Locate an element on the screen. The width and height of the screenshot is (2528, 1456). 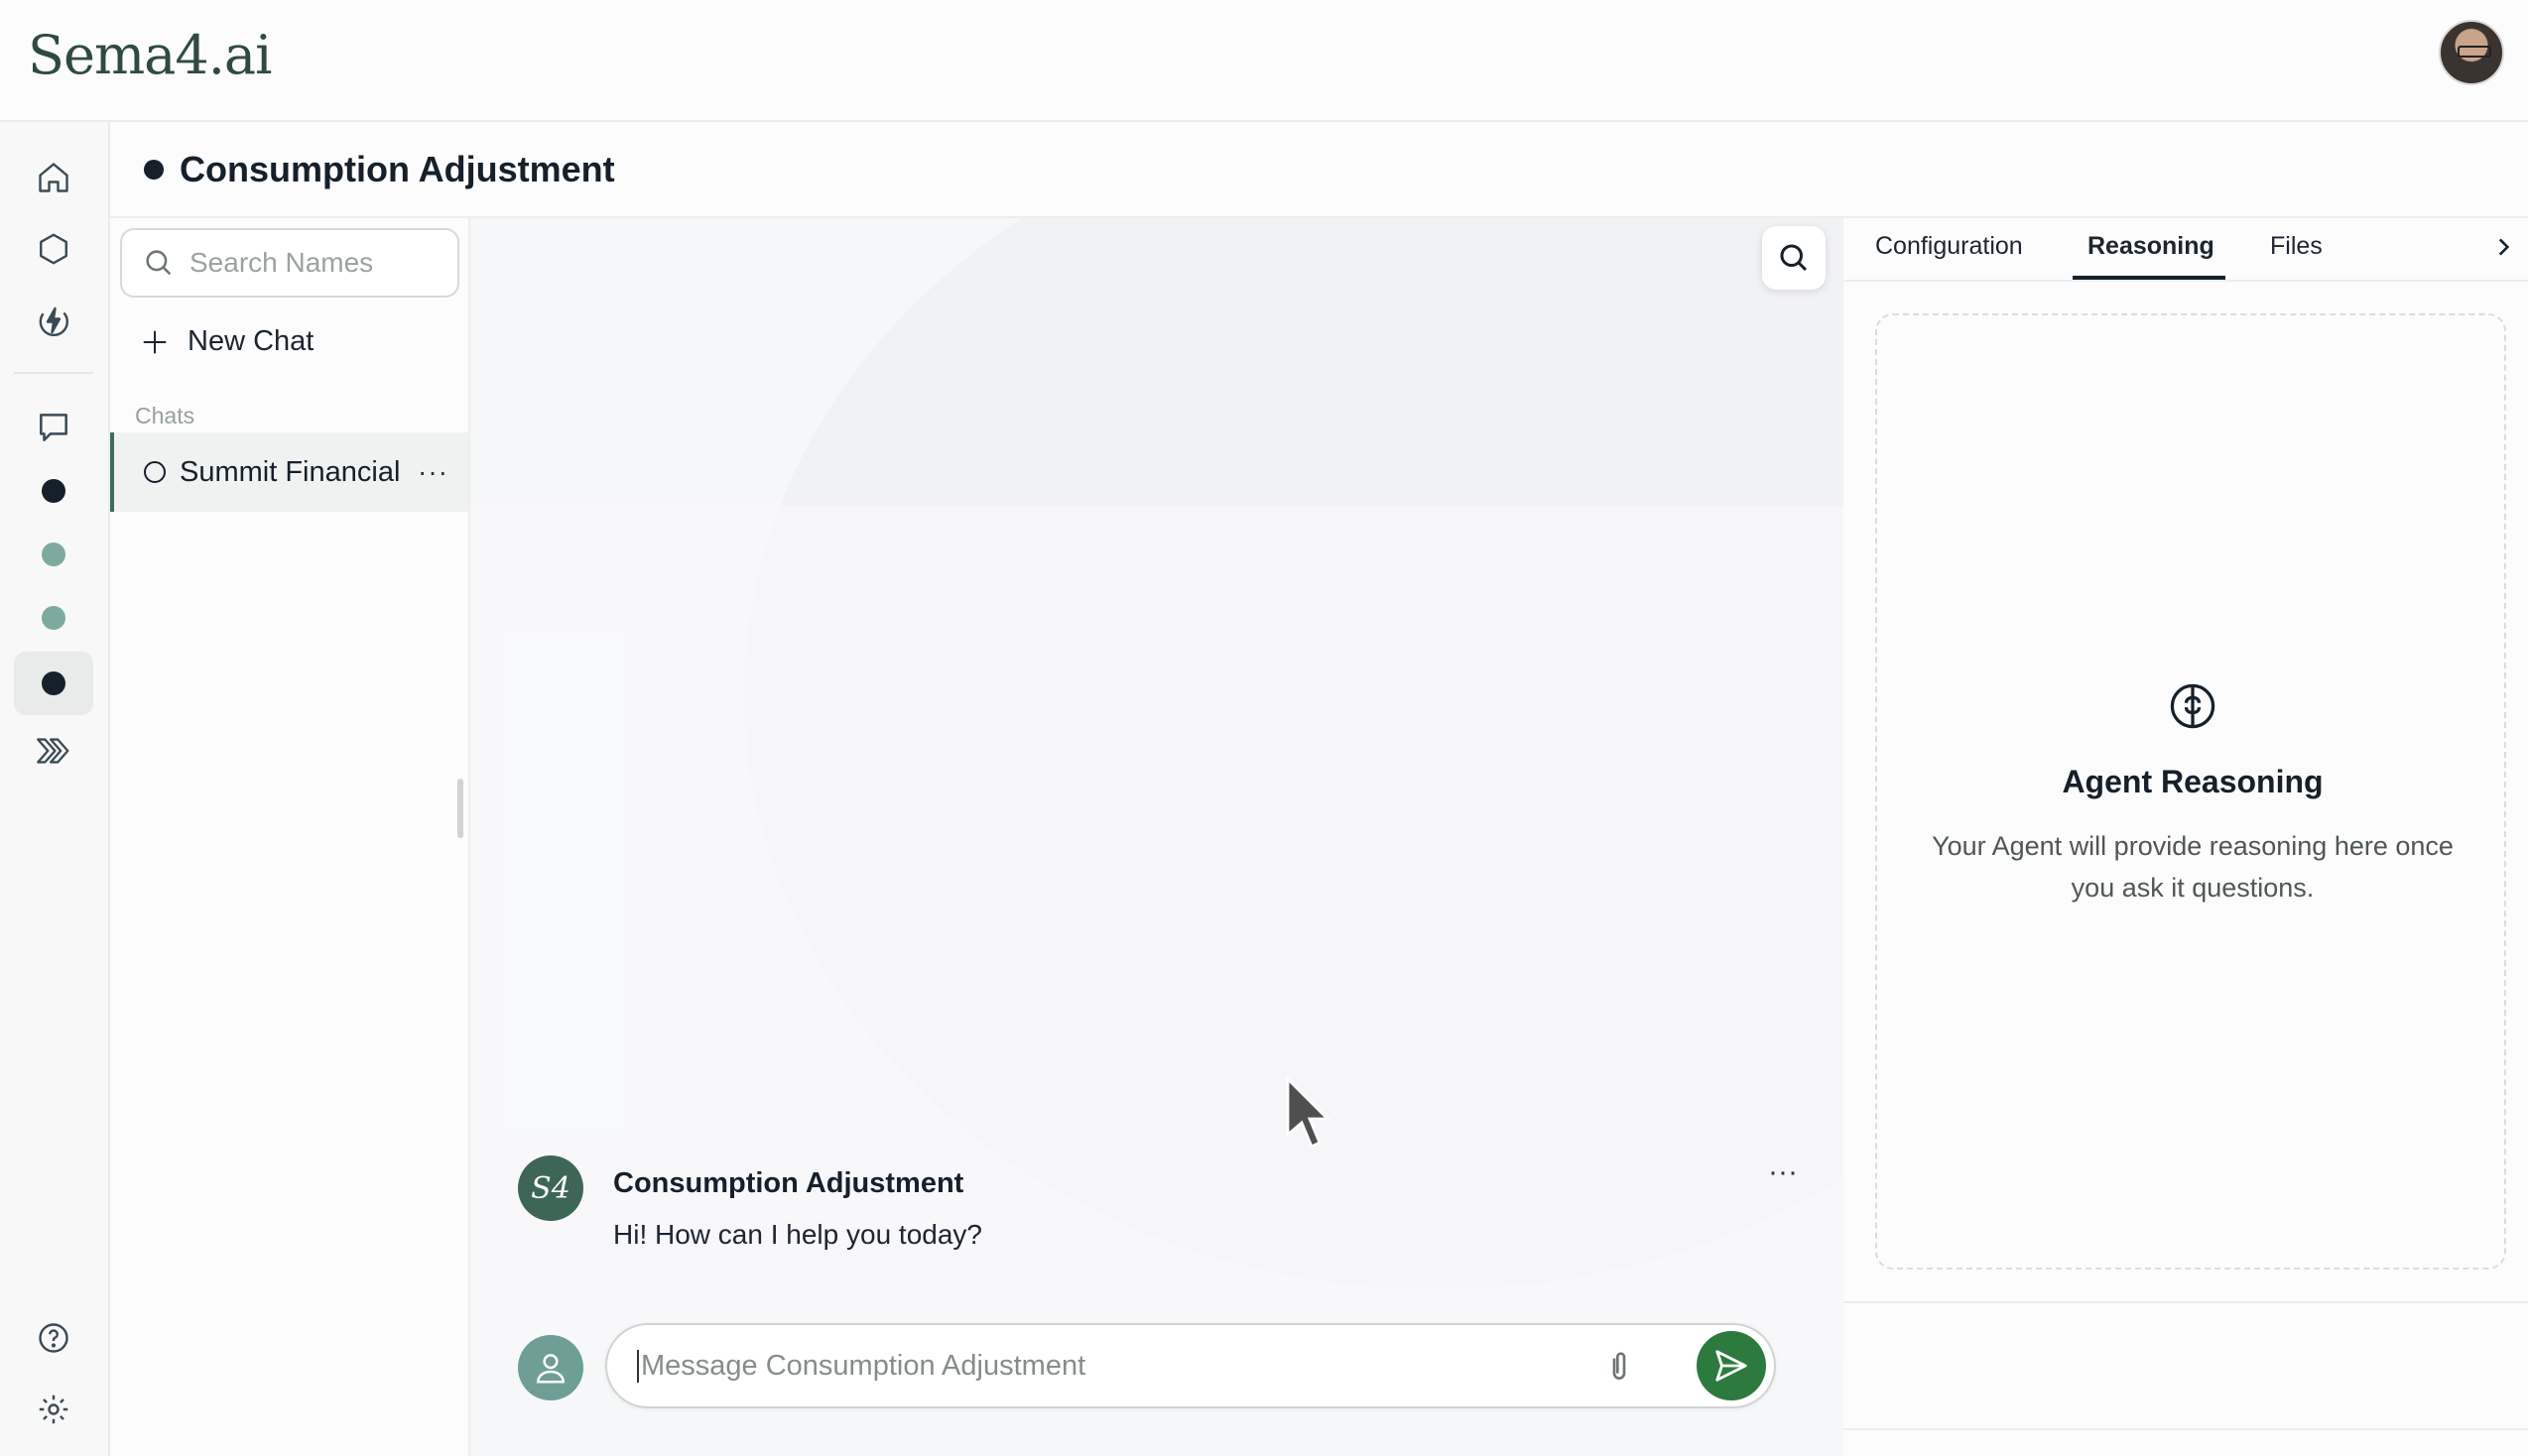
chevron-right-icon is located at coordinates (2503, 247).